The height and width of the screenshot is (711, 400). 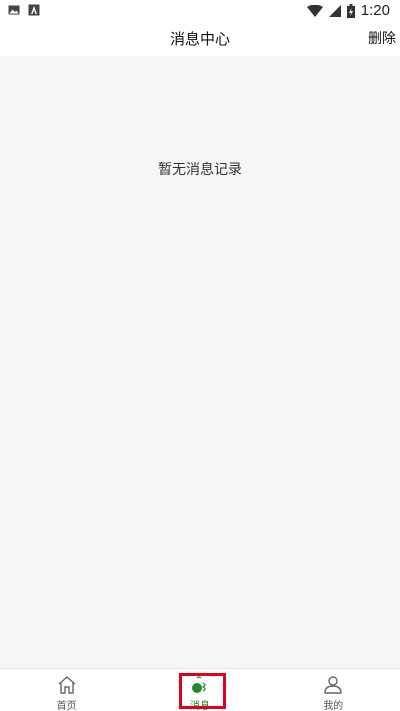 What do you see at coordinates (24, 10) in the screenshot?
I see `status-left-icons` at bounding box center [24, 10].